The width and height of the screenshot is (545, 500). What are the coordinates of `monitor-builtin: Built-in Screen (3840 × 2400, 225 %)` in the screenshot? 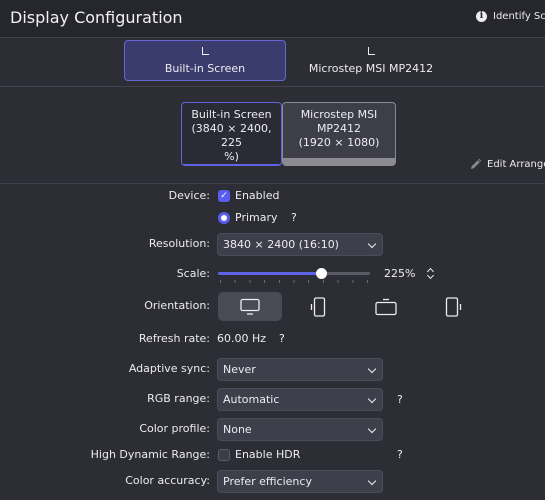 It's located at (231, 134).